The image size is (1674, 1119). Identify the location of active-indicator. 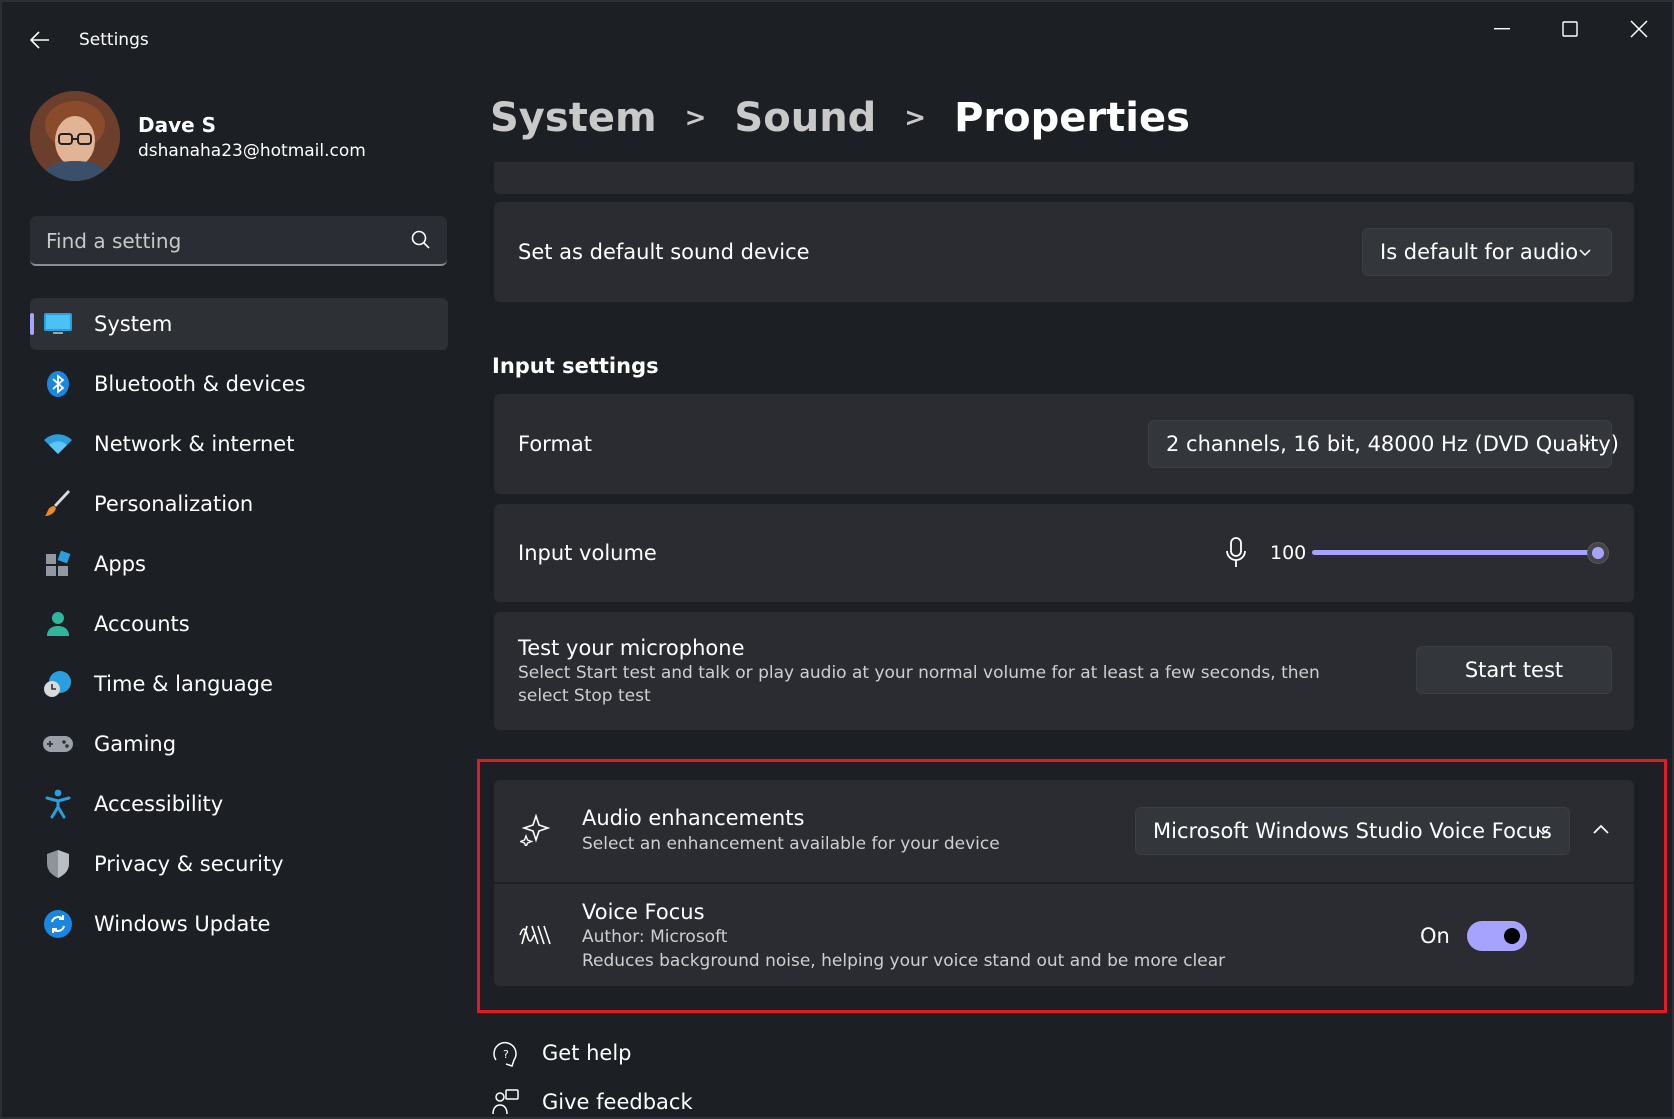
(32, 324).